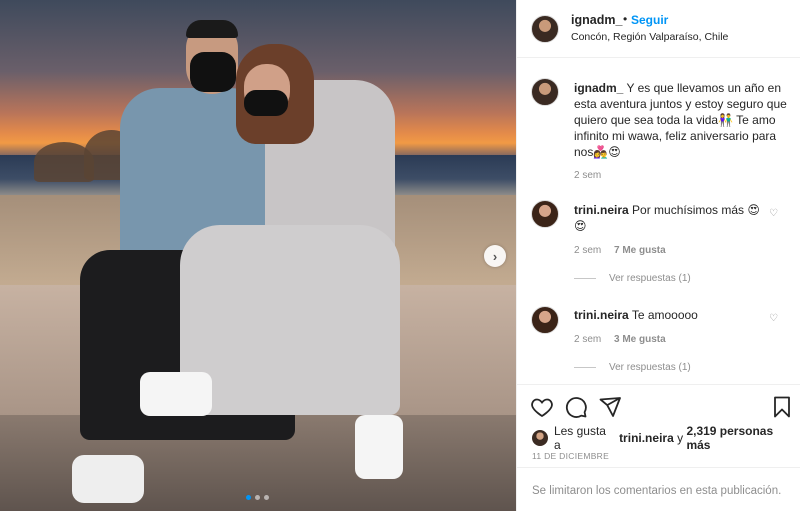 This screenshot has width=800, height=511. What do you see at coordinates (212, 29) in the screenshot?
I see `photo-person-man-cap` at bounding box center [212, 29].